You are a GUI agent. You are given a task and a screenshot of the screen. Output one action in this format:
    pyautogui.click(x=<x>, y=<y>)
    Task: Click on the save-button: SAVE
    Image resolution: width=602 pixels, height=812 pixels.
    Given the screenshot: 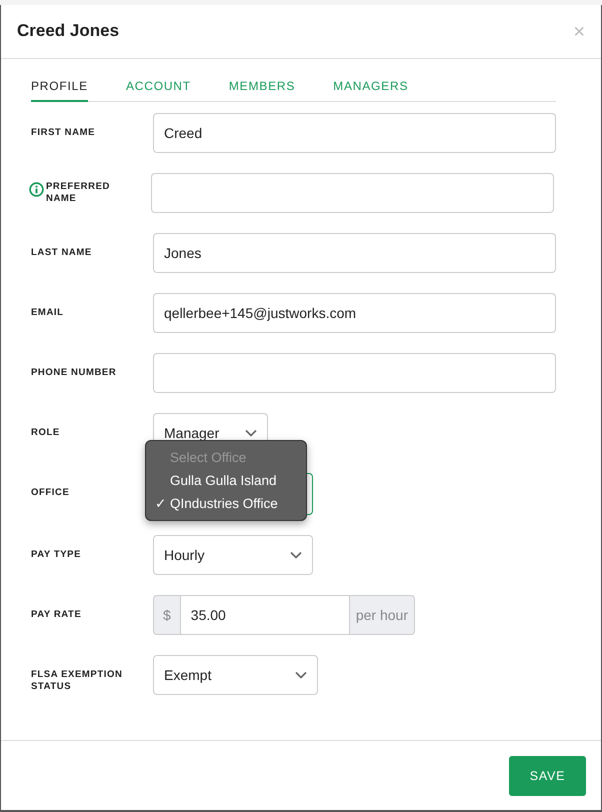 What is the action you would take?
    pyautogui.click(x=547, y=776)
    